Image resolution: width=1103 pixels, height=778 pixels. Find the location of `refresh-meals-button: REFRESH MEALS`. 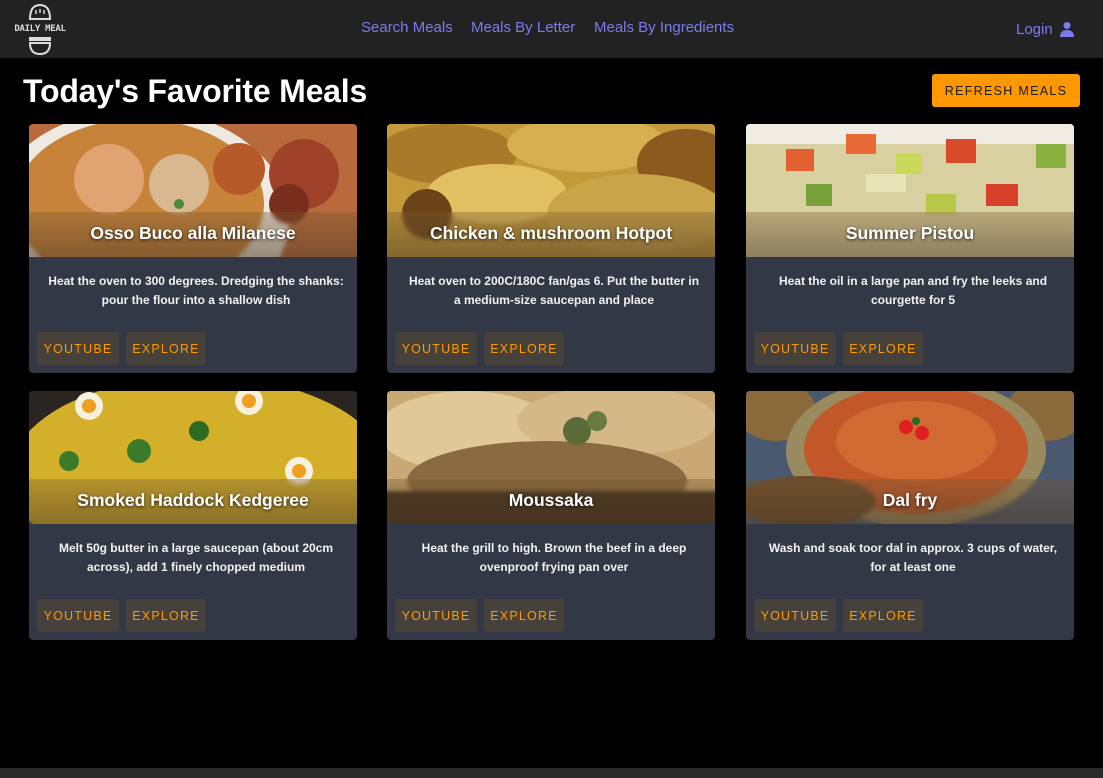

refresh-meals-button: REFRESH MEALS is located at coordinates (1006, 90).